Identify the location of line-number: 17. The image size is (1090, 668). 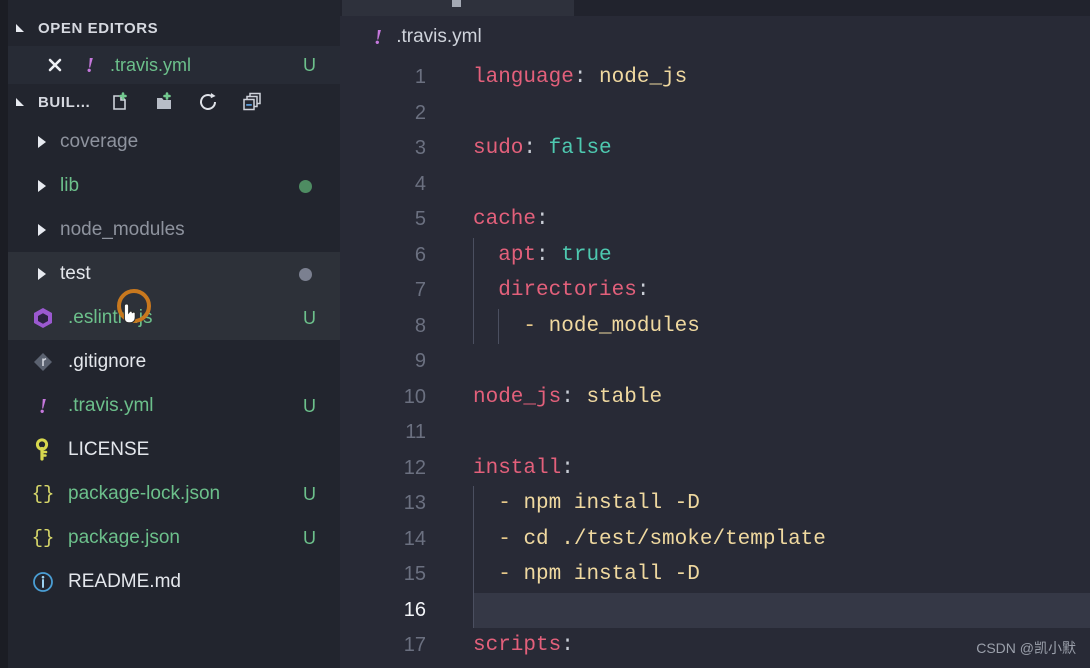
(390, 645).